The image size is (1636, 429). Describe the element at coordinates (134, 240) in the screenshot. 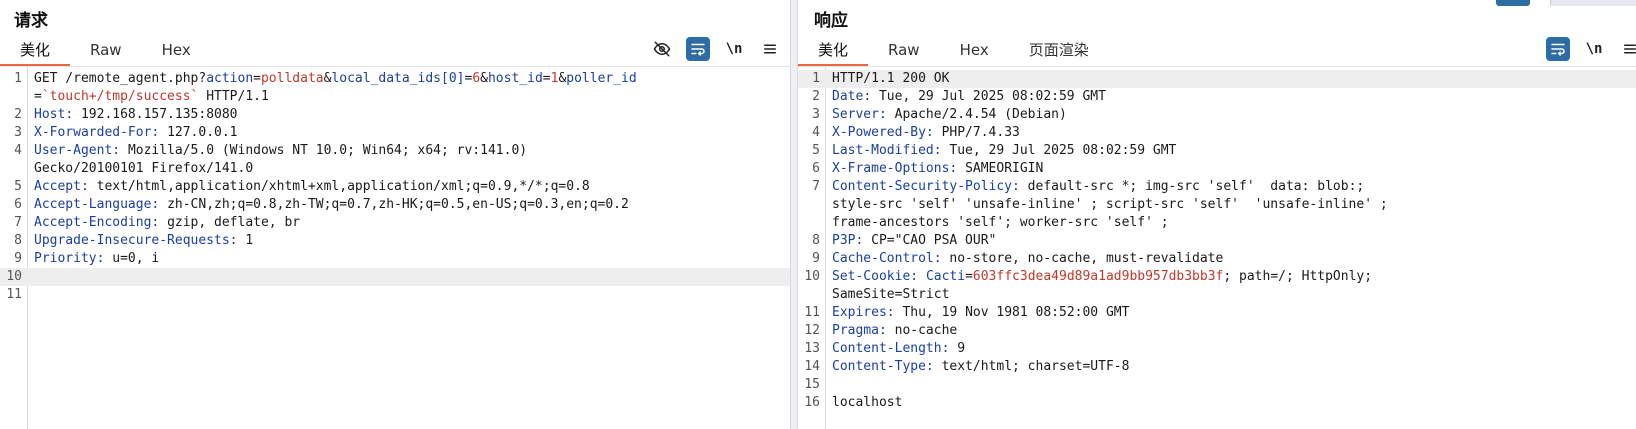

I see `request-header-line: 8 Upgrade-Insecure-Requests: 1` at that location.